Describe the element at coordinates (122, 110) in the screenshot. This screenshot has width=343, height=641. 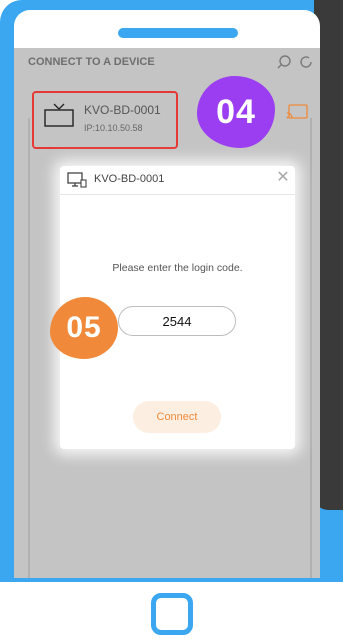
I see `device-name: KVO-BD-0001` at that location.